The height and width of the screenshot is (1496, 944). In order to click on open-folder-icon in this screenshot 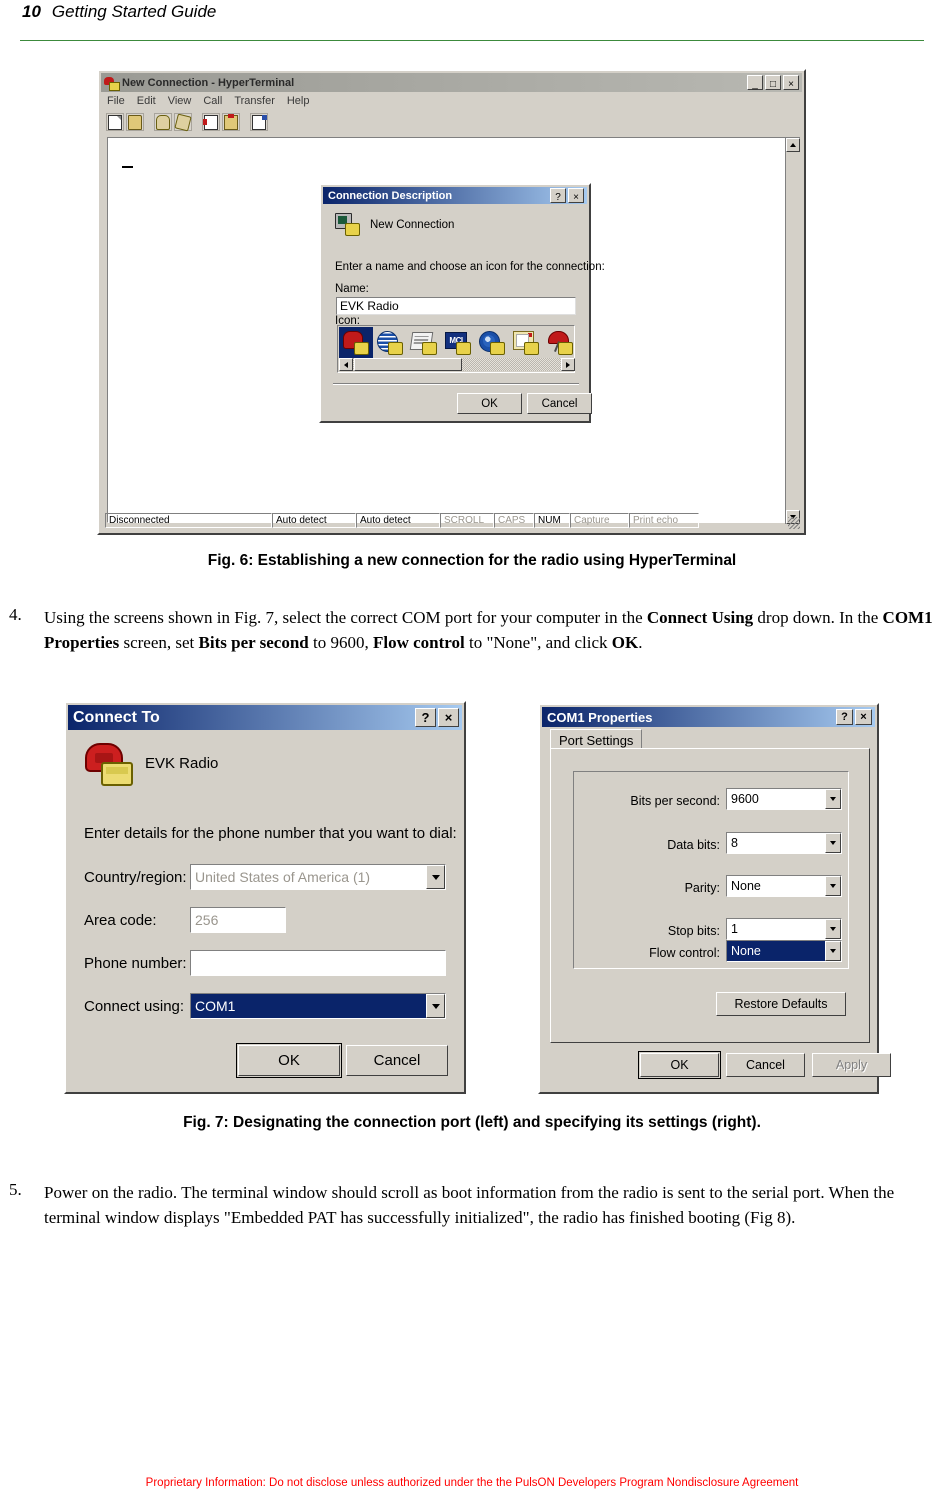, I will do `click(135, 122)`.